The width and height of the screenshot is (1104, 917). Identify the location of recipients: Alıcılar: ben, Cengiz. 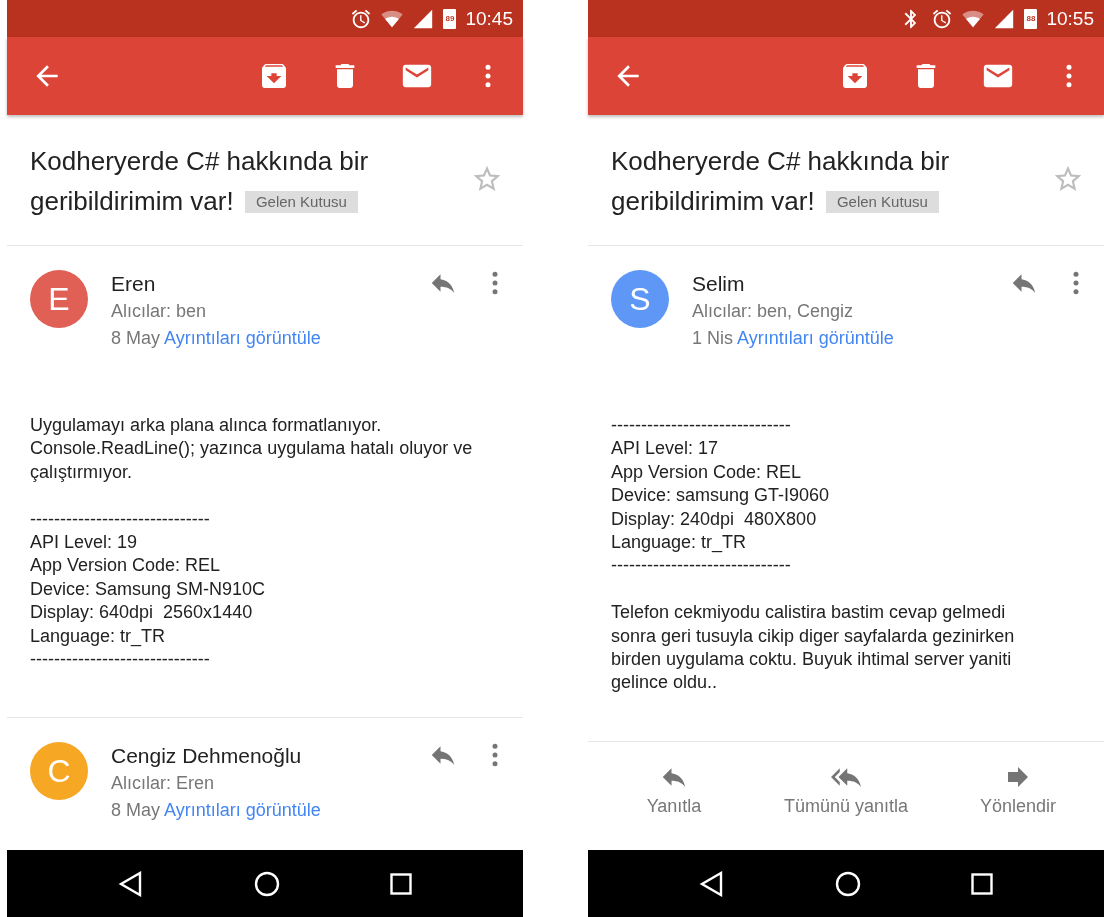
(773, 311).